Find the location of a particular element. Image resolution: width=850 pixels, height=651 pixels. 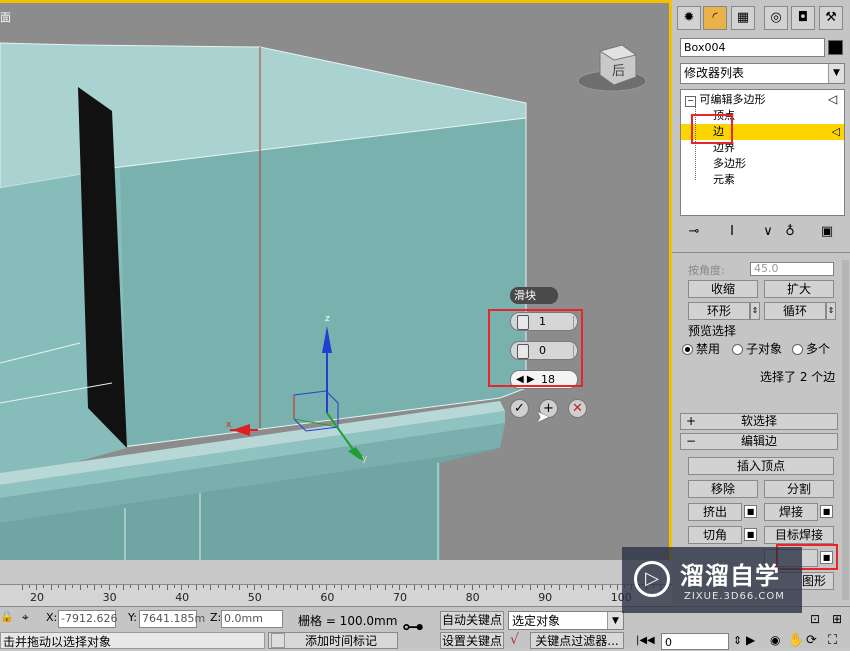

lock-icon: 🔒 is located at coordinates (7, 618).